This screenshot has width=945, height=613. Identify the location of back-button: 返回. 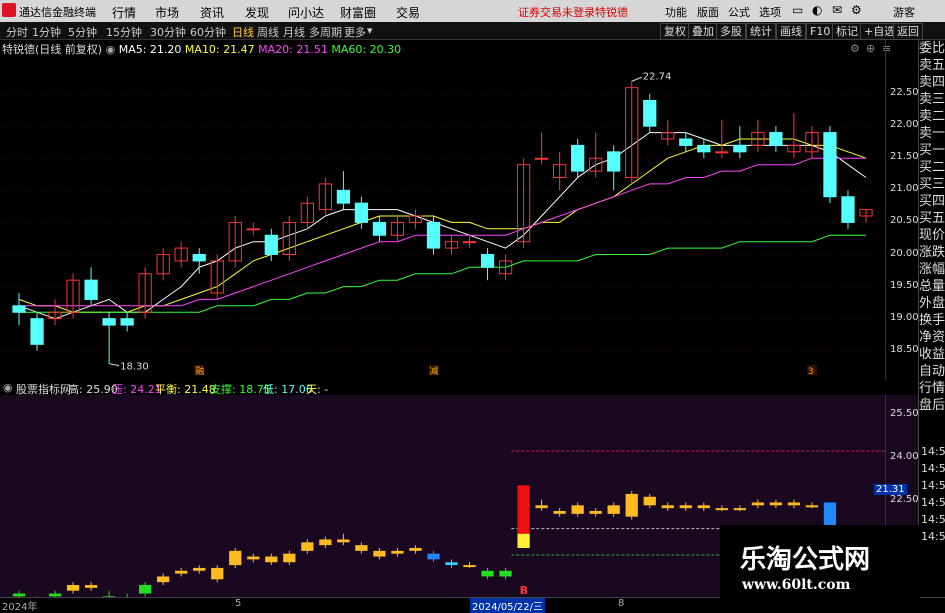
(908, 31).